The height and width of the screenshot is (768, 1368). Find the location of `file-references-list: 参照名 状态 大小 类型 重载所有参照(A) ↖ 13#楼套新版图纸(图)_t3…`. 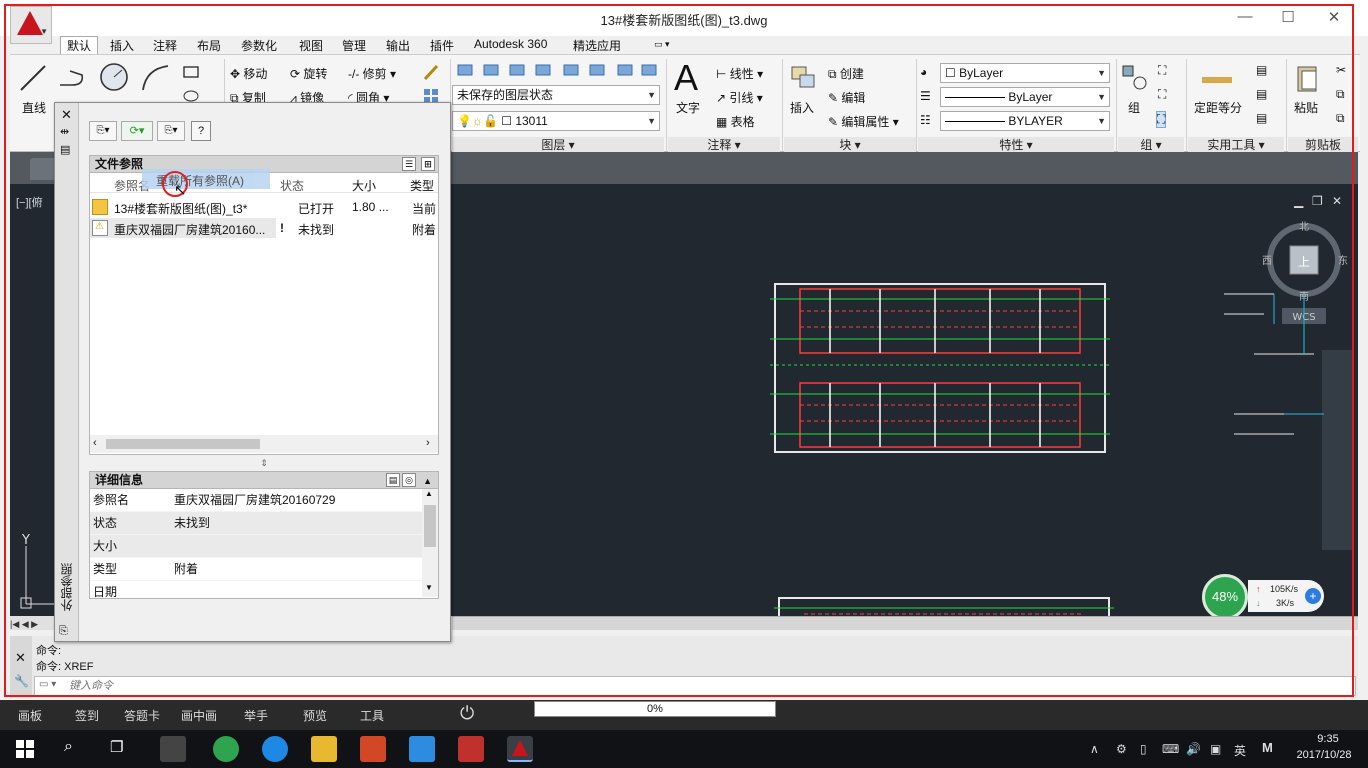

file-references-list: 参照名 状态 大小 类型 重载所有参照(A) ↖ 13#楼套新版图纸(图)_t3… is located at coordinates (264, 312).